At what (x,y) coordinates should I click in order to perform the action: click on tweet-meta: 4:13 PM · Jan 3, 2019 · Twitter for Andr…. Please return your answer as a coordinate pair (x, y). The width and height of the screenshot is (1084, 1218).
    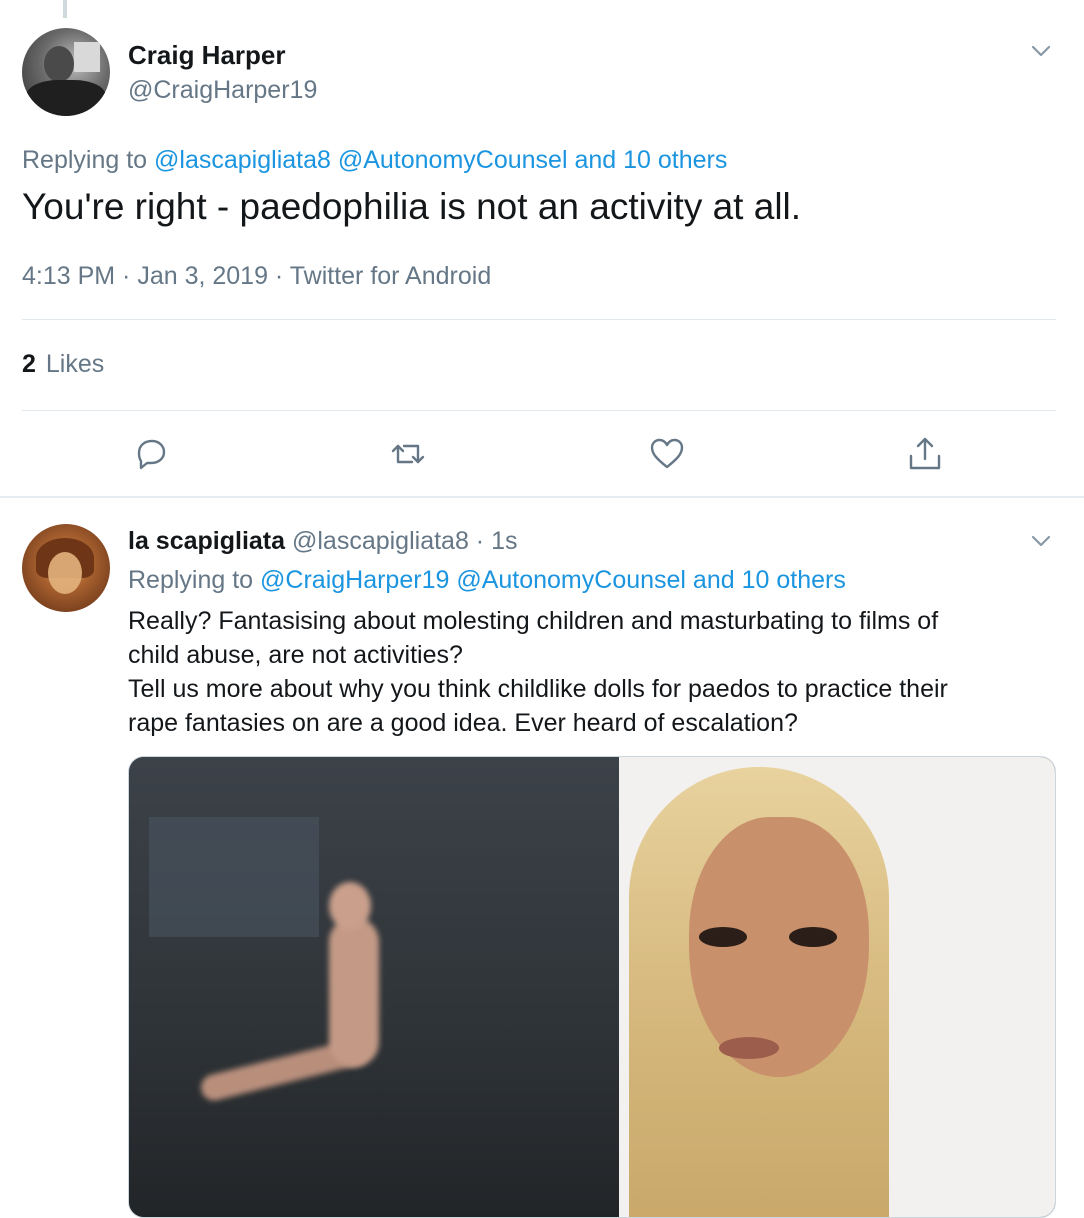
    Looking at the image, I should click on (256, 276).